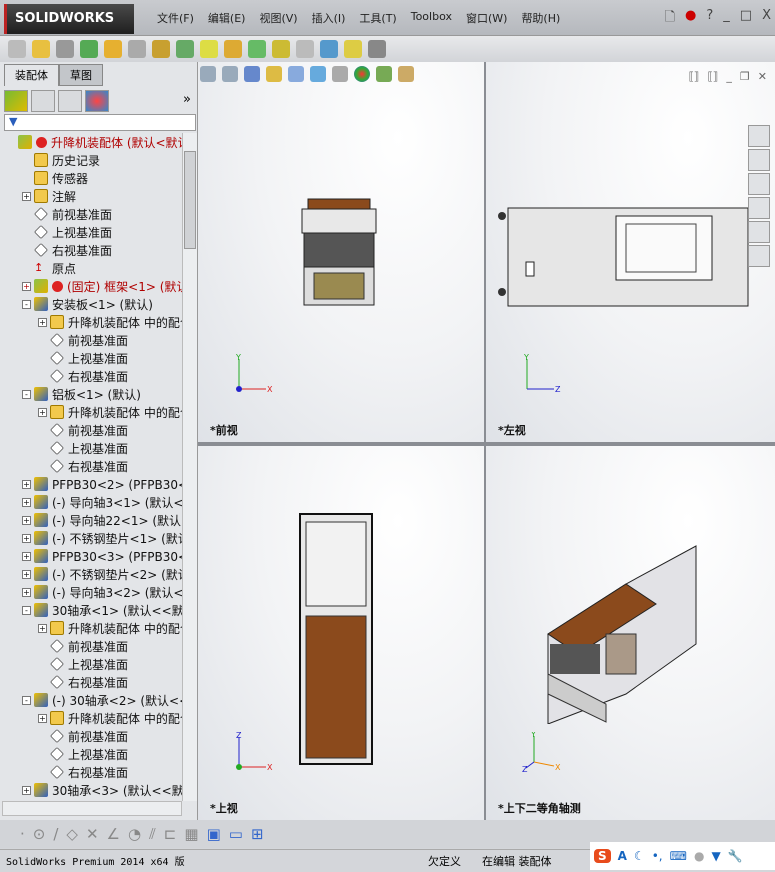  I want to click on scene-icon, so click(384, 74).